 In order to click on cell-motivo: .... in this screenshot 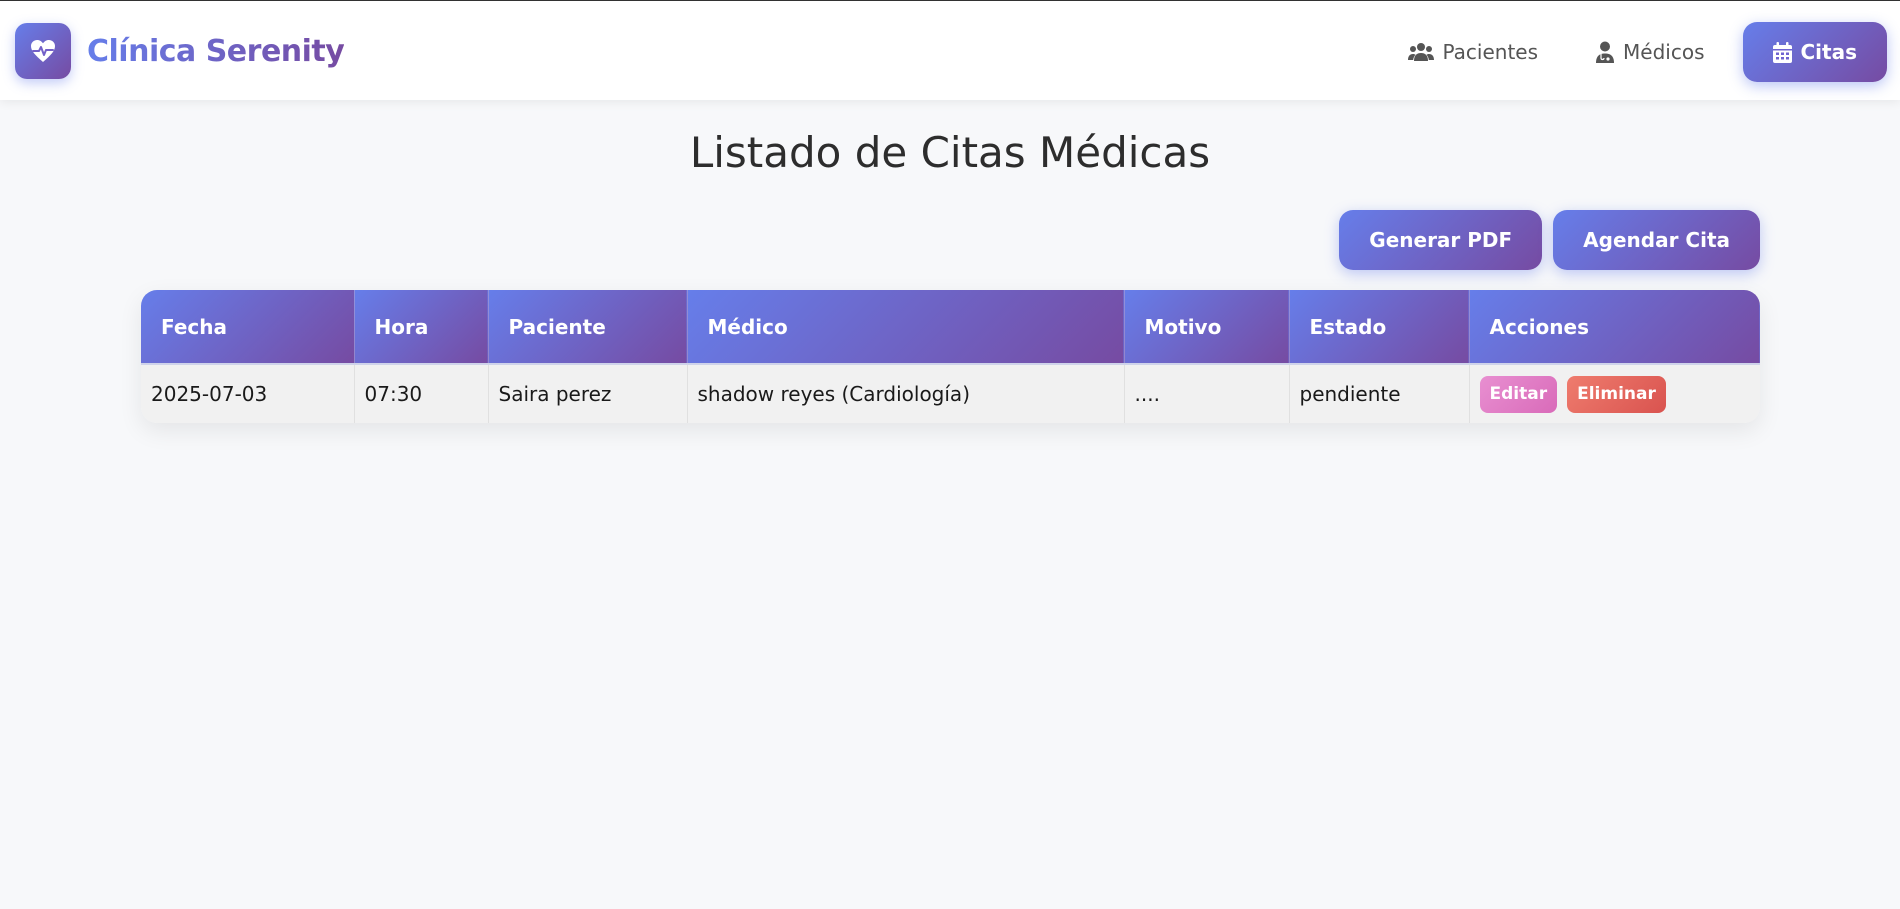, I will do `click(1207, 393)`.